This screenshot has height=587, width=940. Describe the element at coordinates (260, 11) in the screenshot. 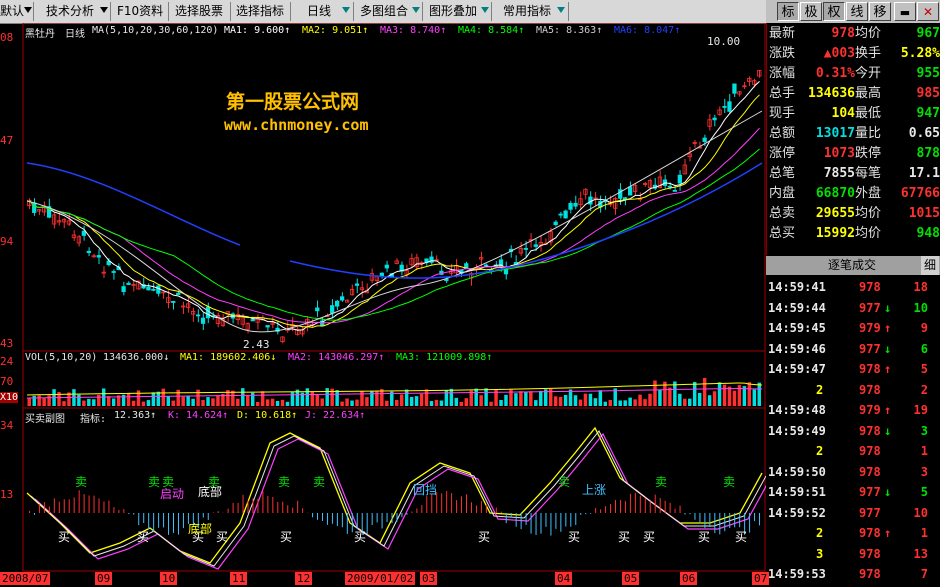

I see `menu-select-indicator: 选择指标` at that location.